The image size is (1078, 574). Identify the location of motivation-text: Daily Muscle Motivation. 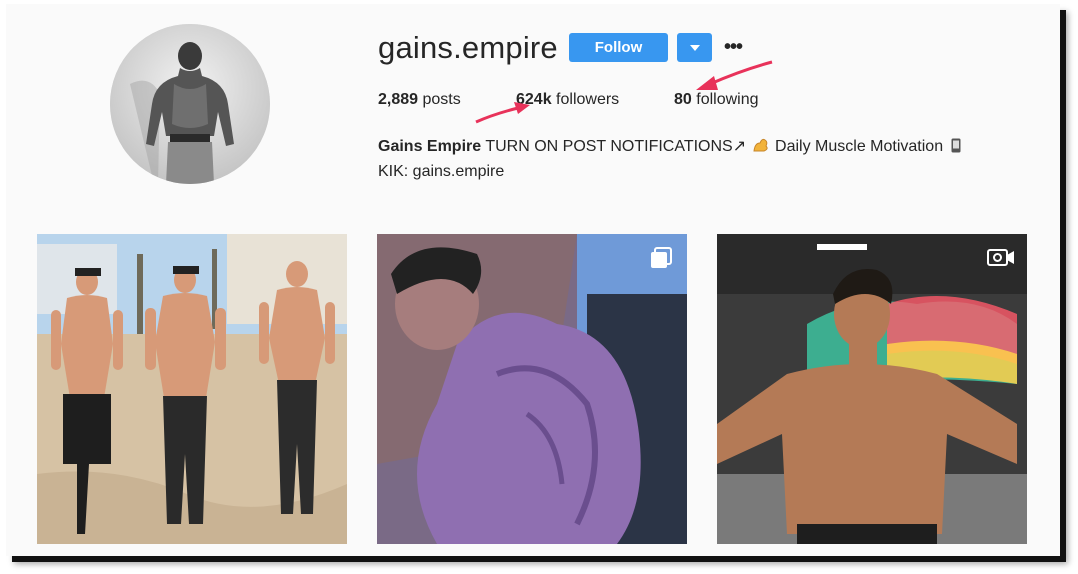
(859, 146).